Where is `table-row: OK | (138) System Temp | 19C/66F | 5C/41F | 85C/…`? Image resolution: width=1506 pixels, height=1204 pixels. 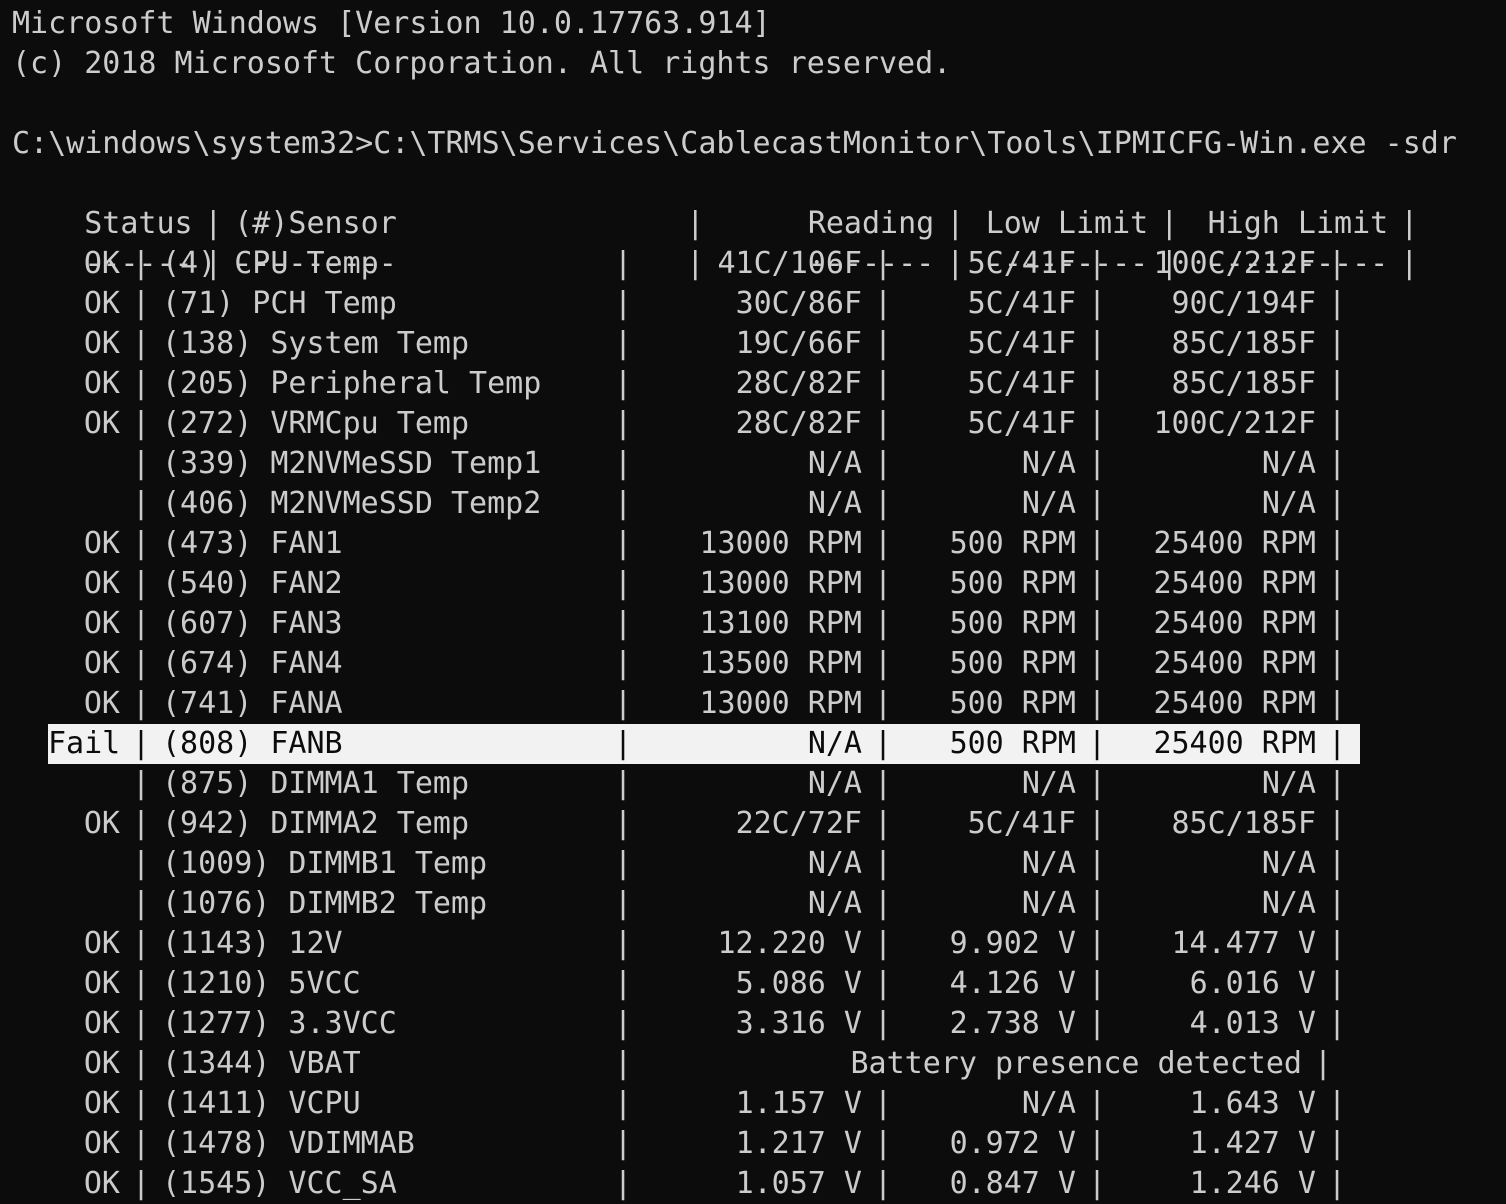 table-row: OK | (138) System Temp | 19C/66F | 5C/41F | 85C/… is located at coordinates (752, 344).